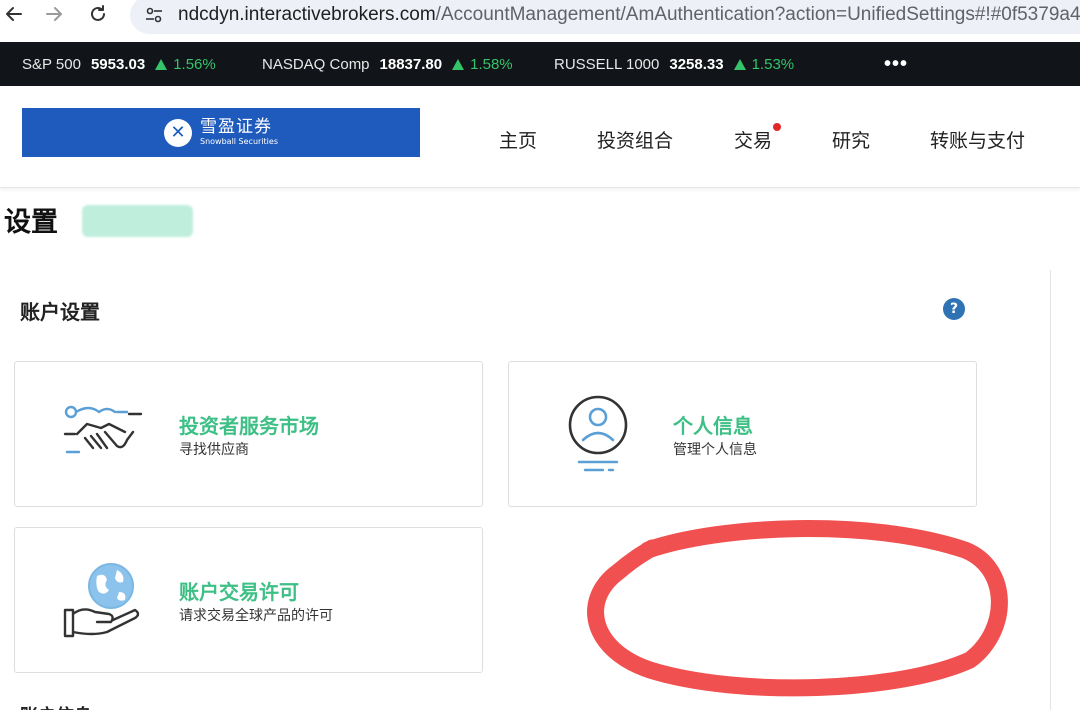  Describe the element at coordinates (137, 221) in the screenshot. I see `redacted-account-badge` at that location.